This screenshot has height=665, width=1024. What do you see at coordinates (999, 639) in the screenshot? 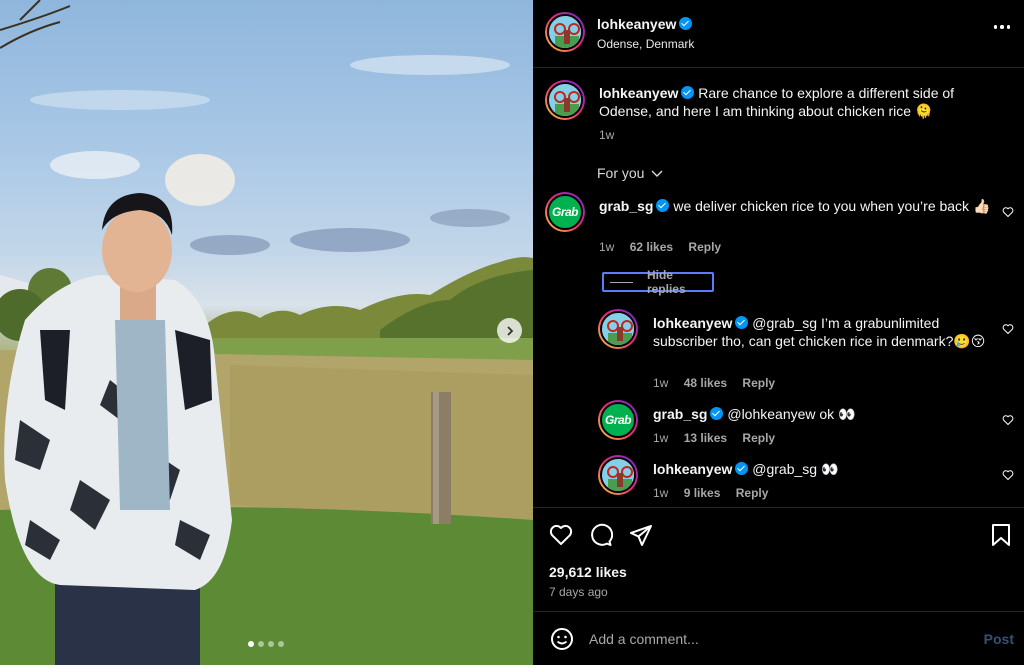
I see `post-comment-button: Post` at bounding box center [999, 639].